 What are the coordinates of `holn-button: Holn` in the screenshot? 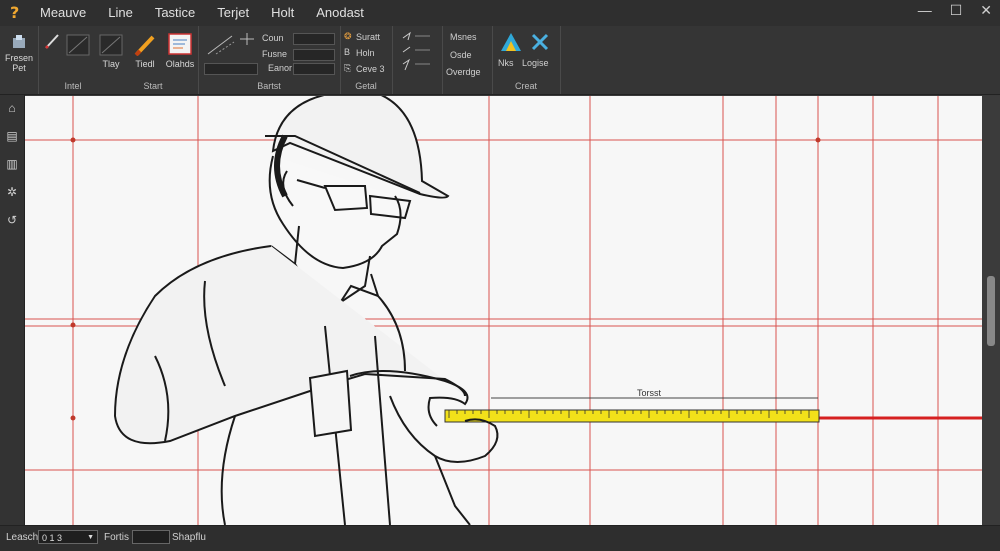 It's located at (365, 53).